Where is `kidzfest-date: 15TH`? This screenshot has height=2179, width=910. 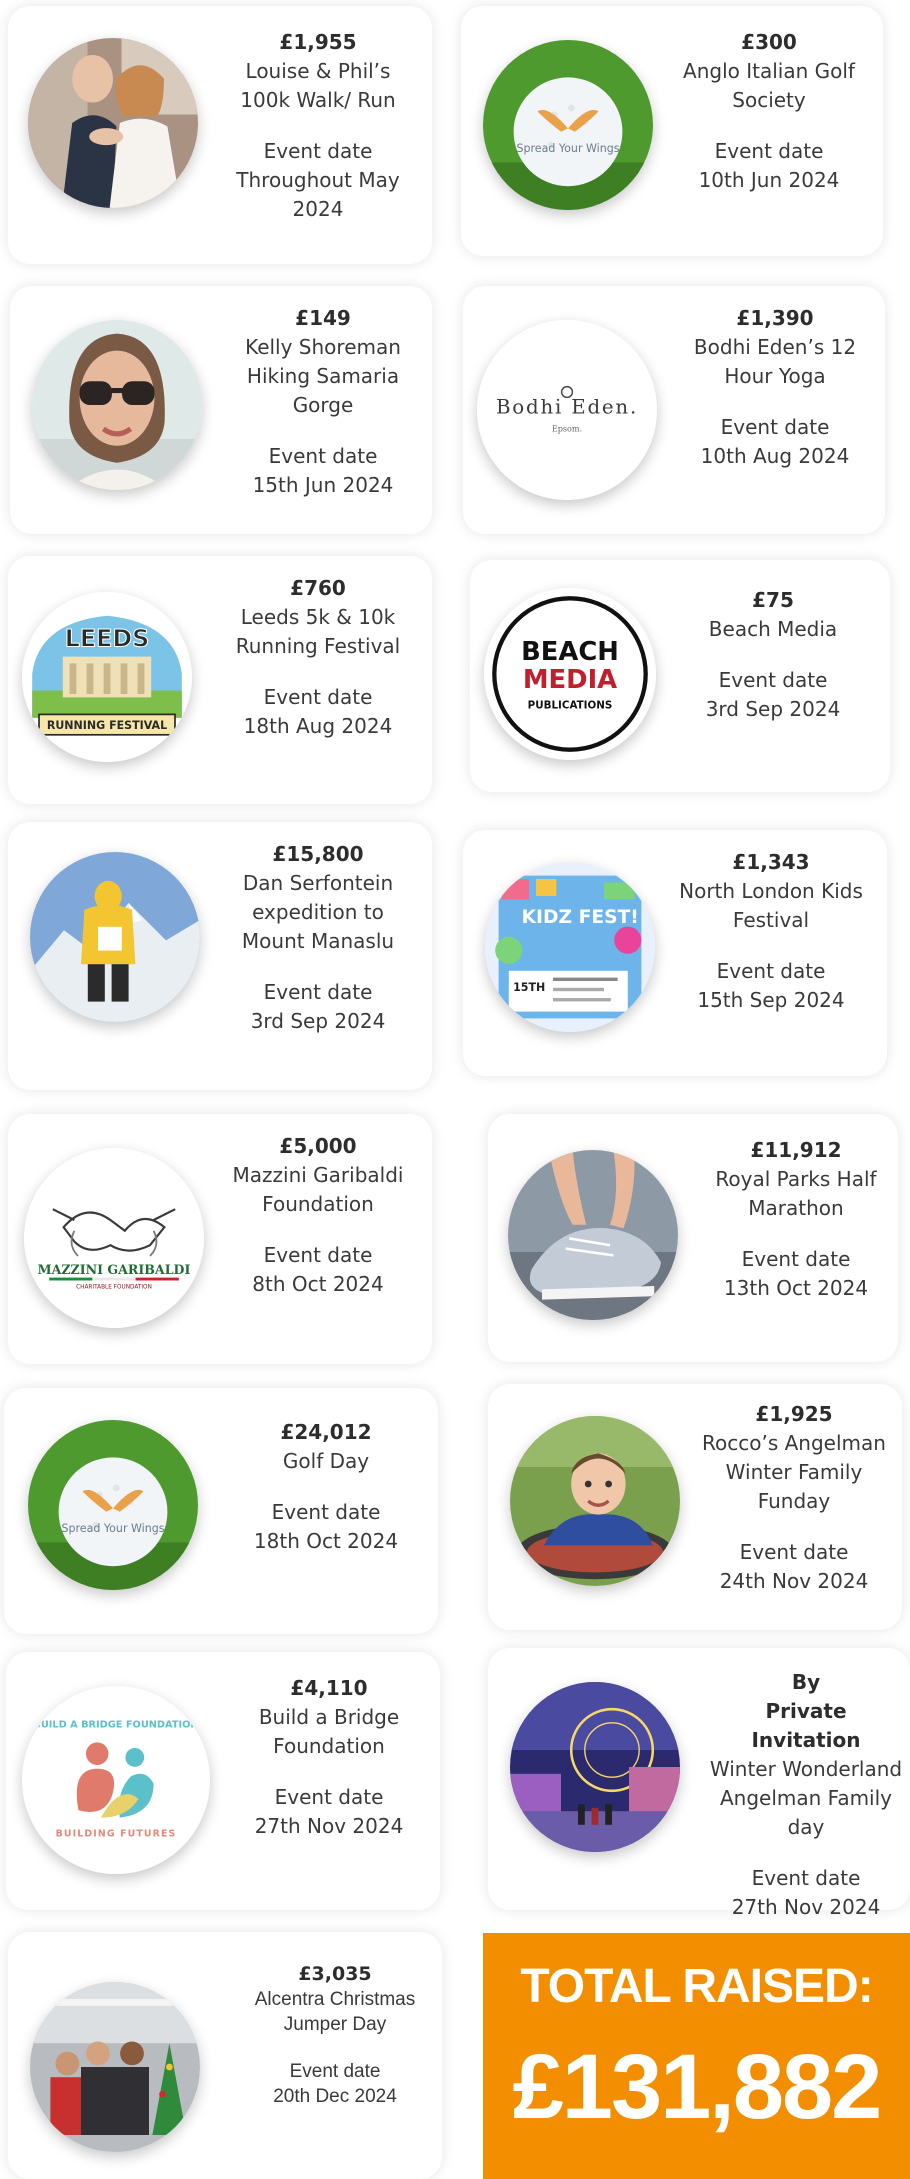
kidzfest-date: 15TH is located at coordinates (529, 987).